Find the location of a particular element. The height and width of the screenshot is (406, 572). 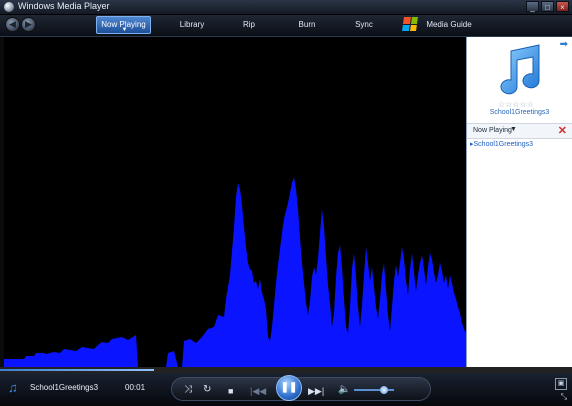

playlist-item-label: School1Greetings3 is located at coordinates (503, 144).